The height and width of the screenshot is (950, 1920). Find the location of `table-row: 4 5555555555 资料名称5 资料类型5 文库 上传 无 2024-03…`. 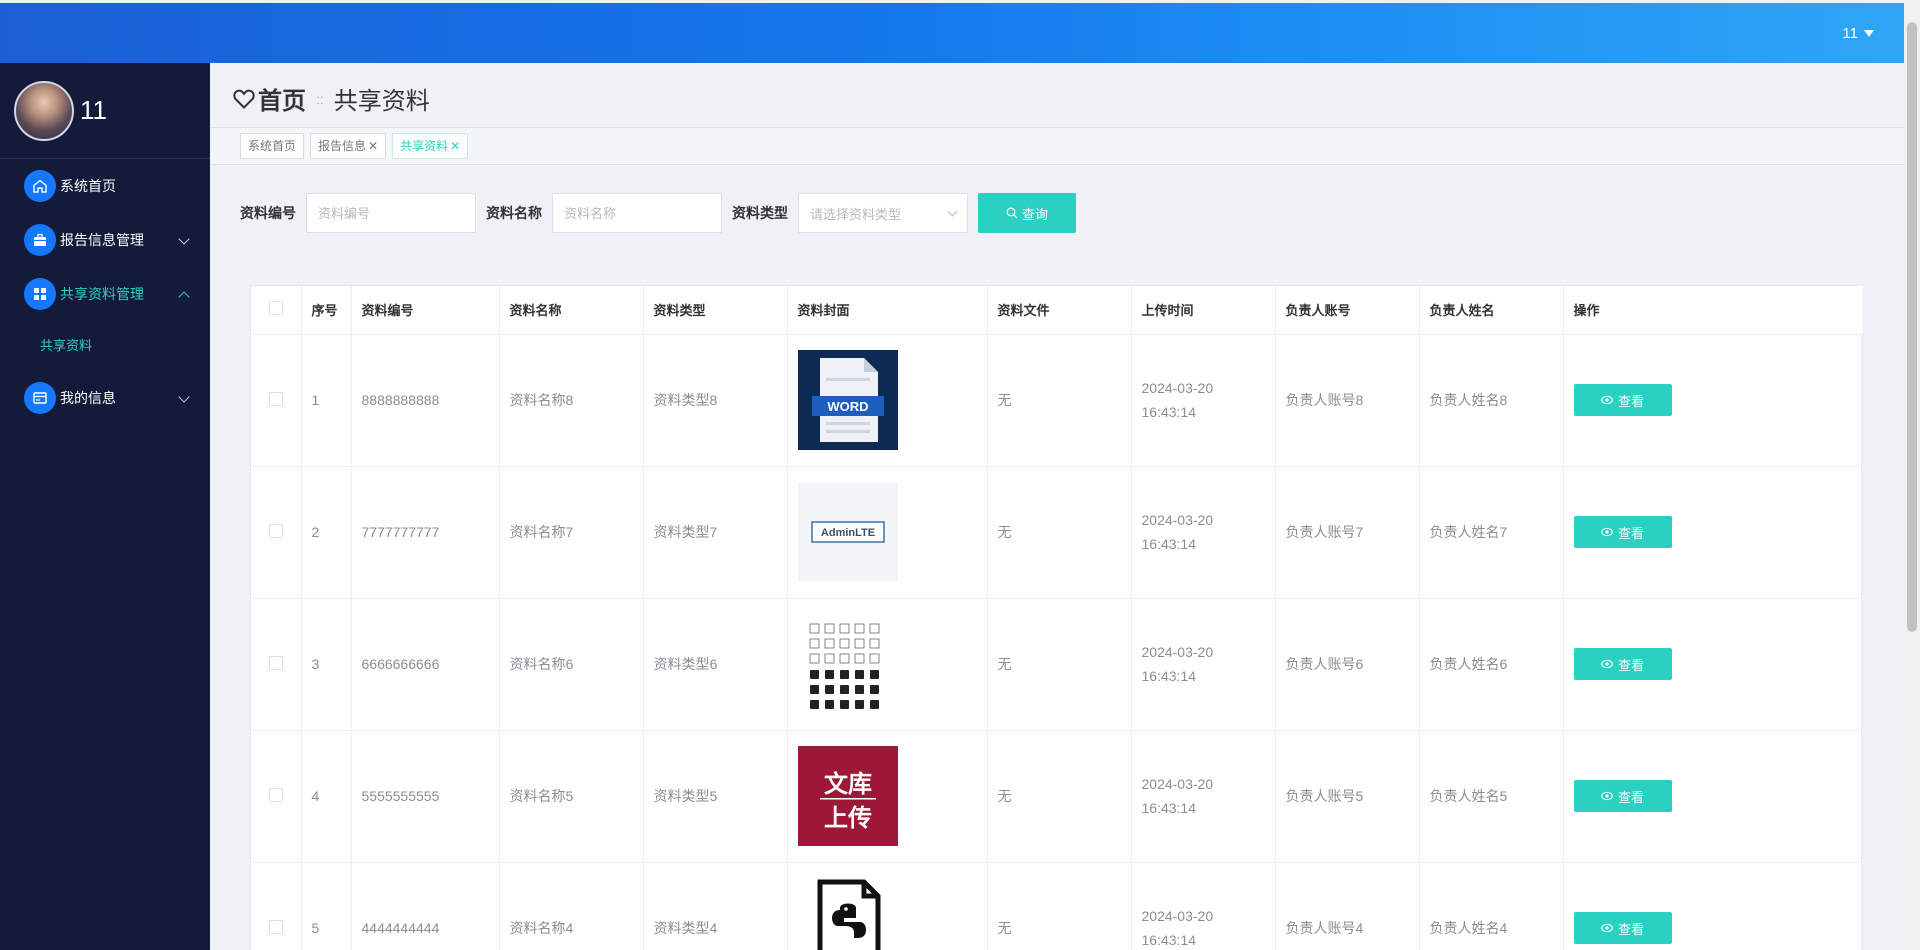

table-row: 4 5555555555 资料名称5 资料类型5 文库 上传 无 2024-03… is located at coordinates (1057, 796).